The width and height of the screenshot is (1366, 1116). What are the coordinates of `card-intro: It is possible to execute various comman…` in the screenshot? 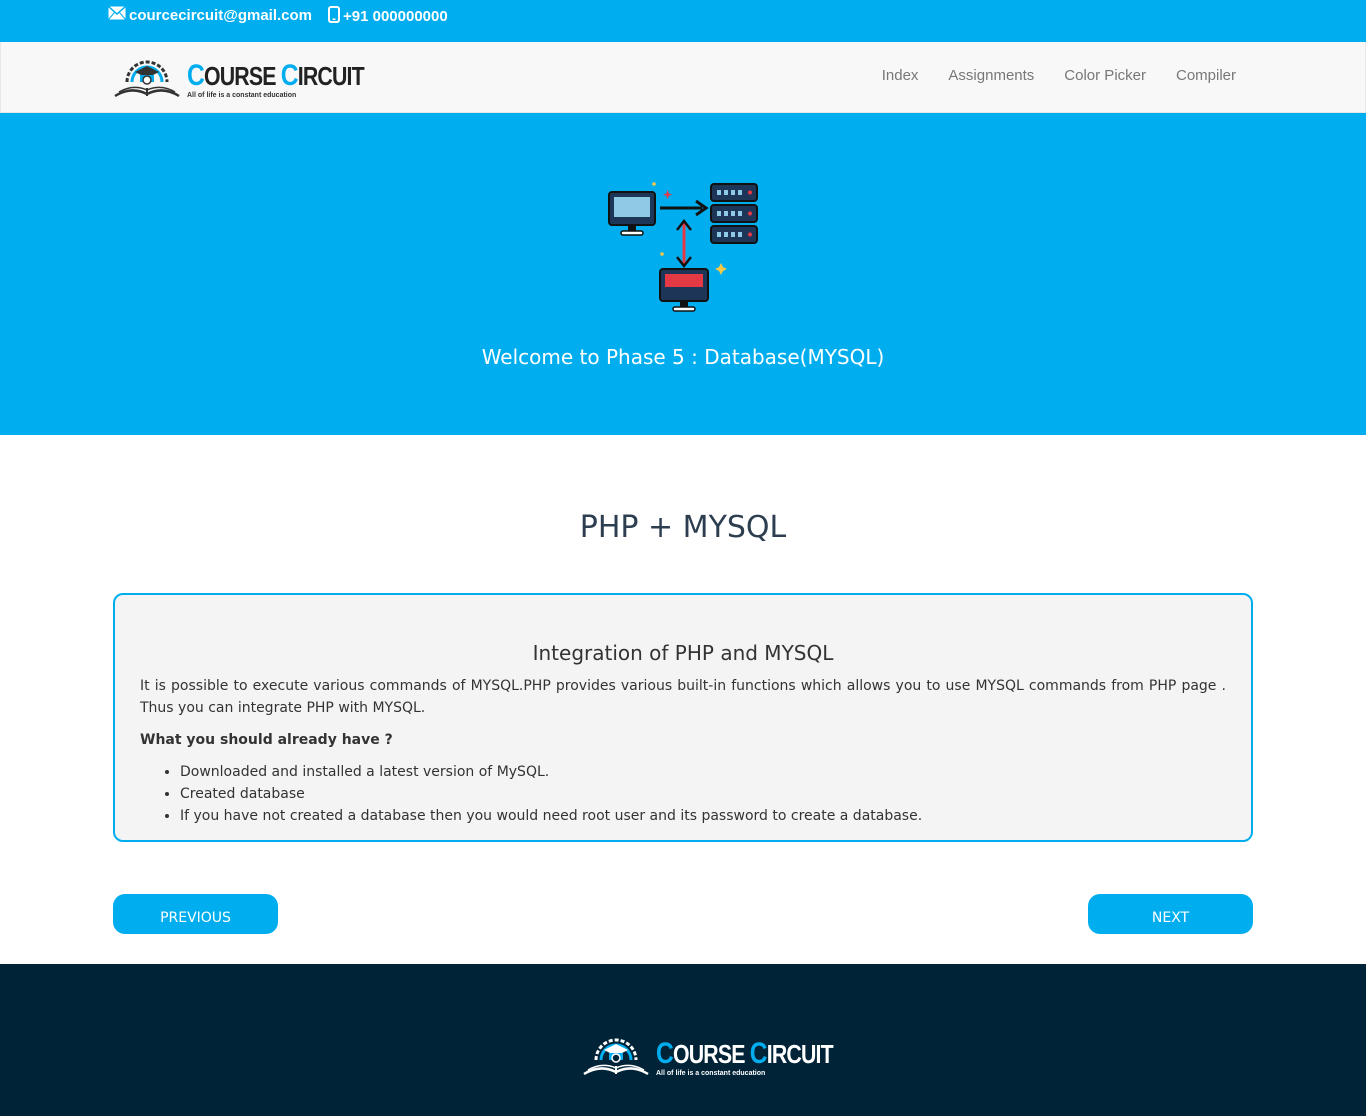 It's located at (683, 697).